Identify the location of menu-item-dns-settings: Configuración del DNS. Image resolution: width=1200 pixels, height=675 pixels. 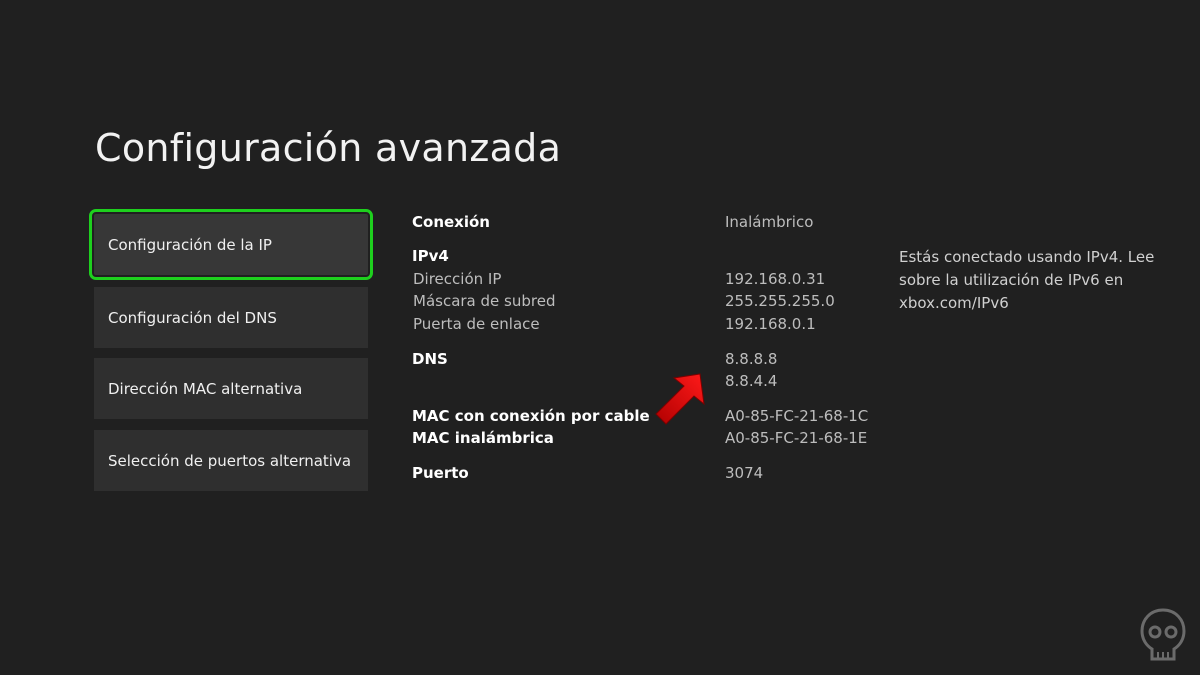
(231, 317).